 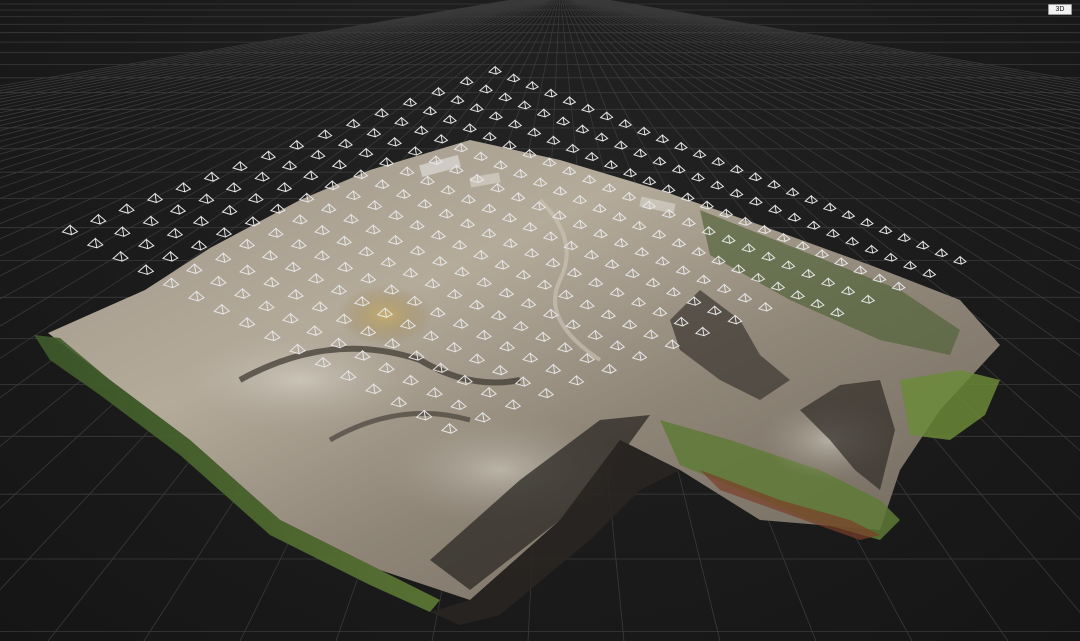 What do you see at coordinates (385, 315) in the screenshot?
I see `sand-pile` at bounding box center [385, 315].